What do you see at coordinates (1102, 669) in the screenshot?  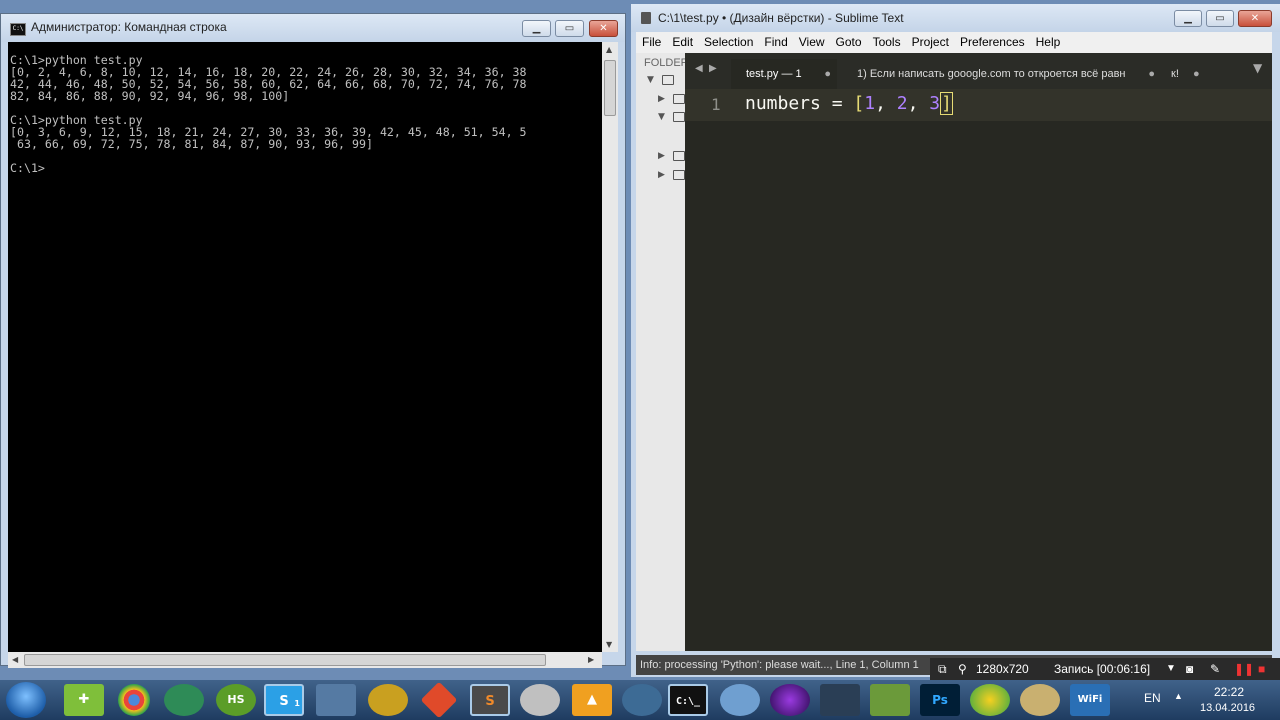 I see `recording-timer: Запись [00:06:16]` at bounding box center [1102, 669].